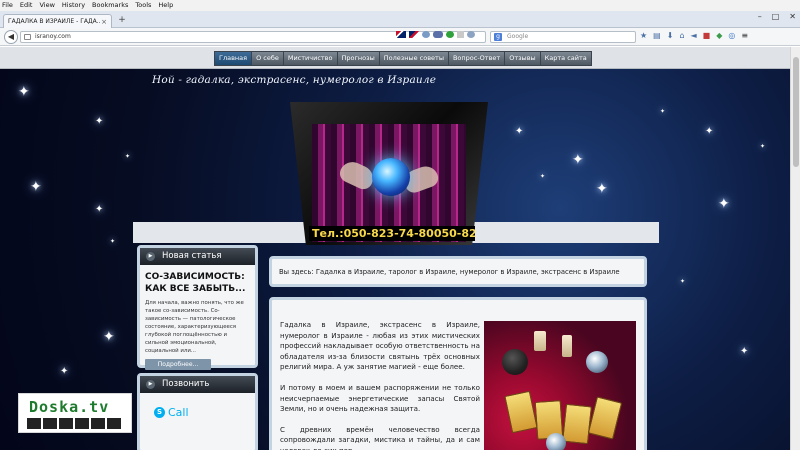 This screenshot has width=800, height=450. I want to click on addon-green-icon: ◆, so click(719, 35).